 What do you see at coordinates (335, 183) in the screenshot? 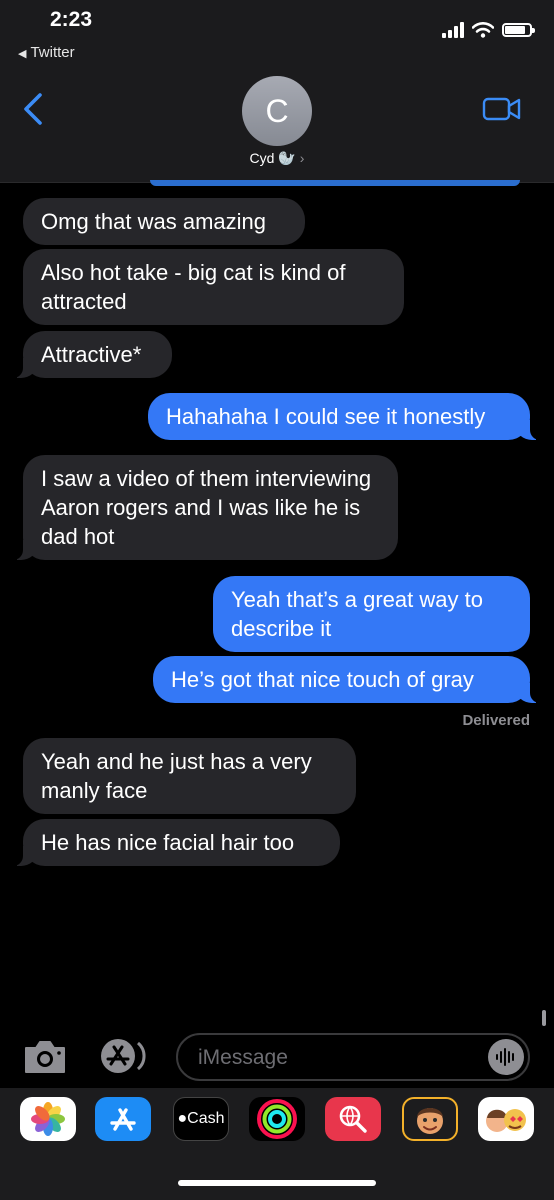
I see `previous-message-bubble-edge` at bounding box center [335, 183].